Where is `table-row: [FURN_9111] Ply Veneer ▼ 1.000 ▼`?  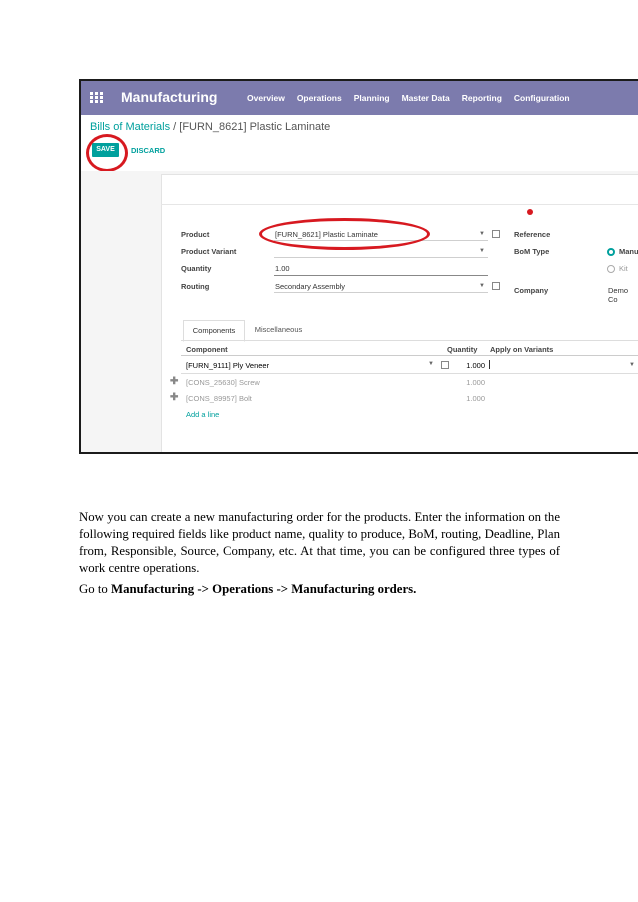
table-row: [FURN_9111] Ply Veneer ▼ 1.000 ▼ is located at coordinates (409, 365).